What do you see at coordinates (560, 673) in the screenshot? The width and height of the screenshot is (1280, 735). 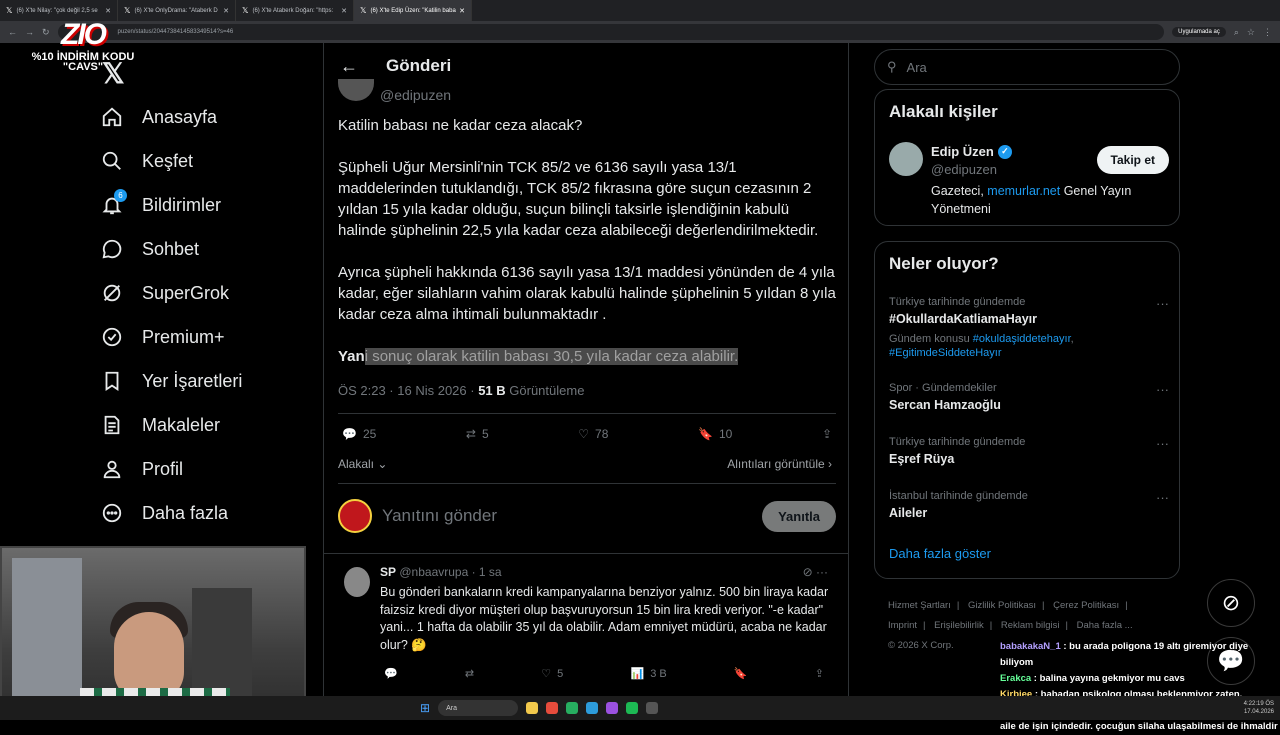 I see `like-count: 5` at bounding box center [560, 673].